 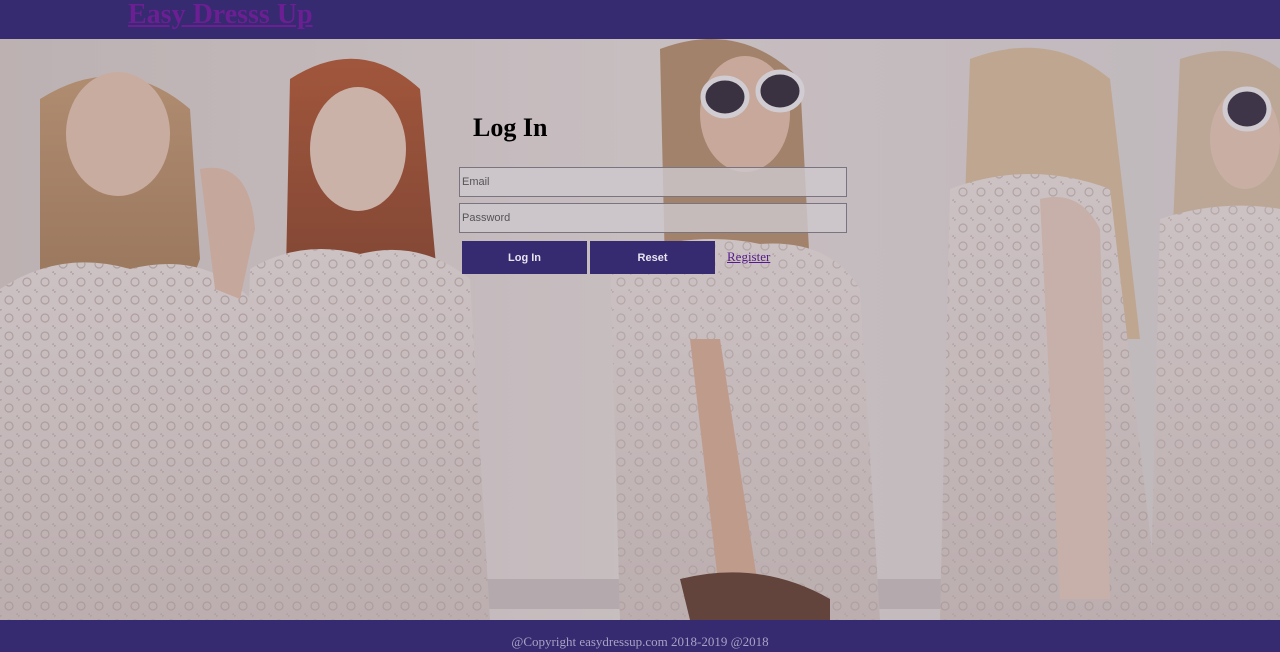 I want to click on email-input, so click(x=653, y=182).